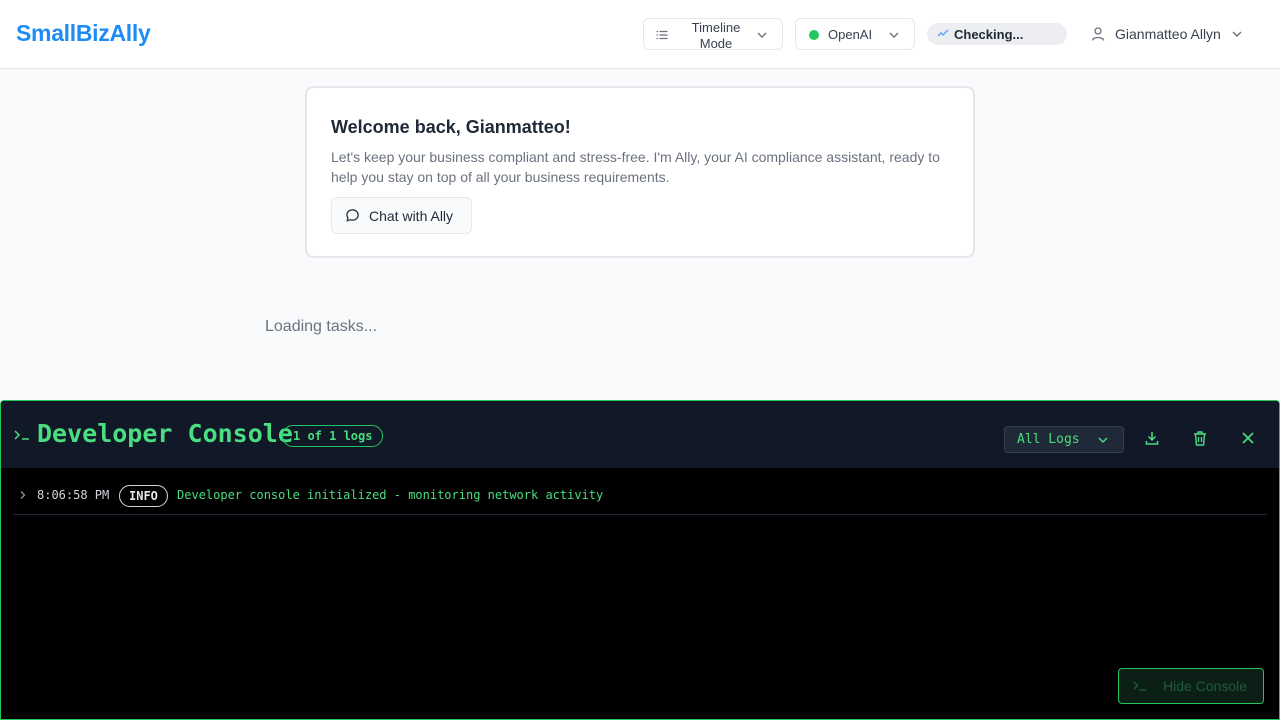 The height and width of the screenshot is (720, 1280). I want to click on log-timestamp: 8:06:58 PM, so click(73, 495).